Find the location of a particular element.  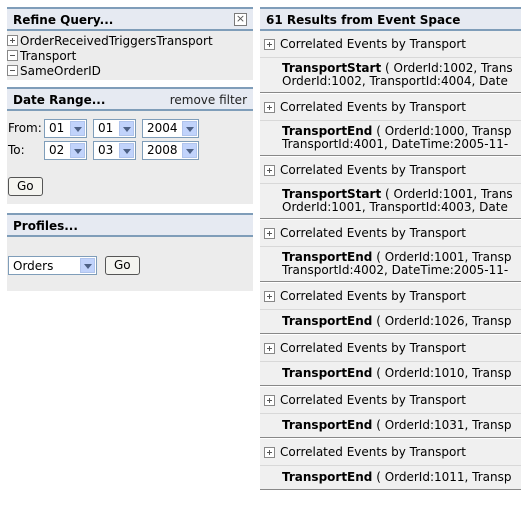

remove-filter-link: remove filter is located at coordinates (208, 100).